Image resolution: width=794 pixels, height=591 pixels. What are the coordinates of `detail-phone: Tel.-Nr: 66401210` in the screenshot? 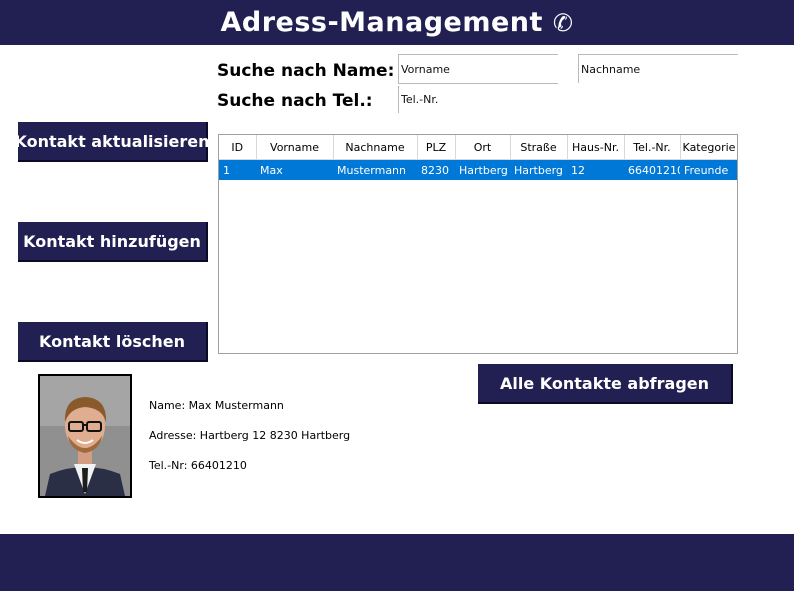 It's located at (198, 465).